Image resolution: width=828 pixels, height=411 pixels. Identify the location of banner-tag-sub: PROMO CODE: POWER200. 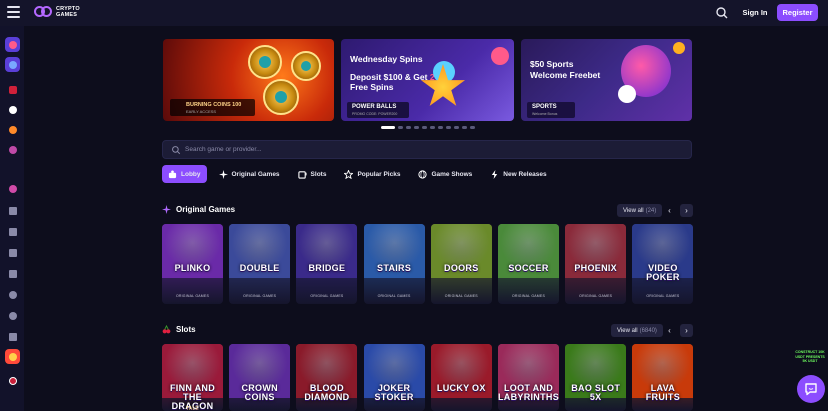
(375, 114).